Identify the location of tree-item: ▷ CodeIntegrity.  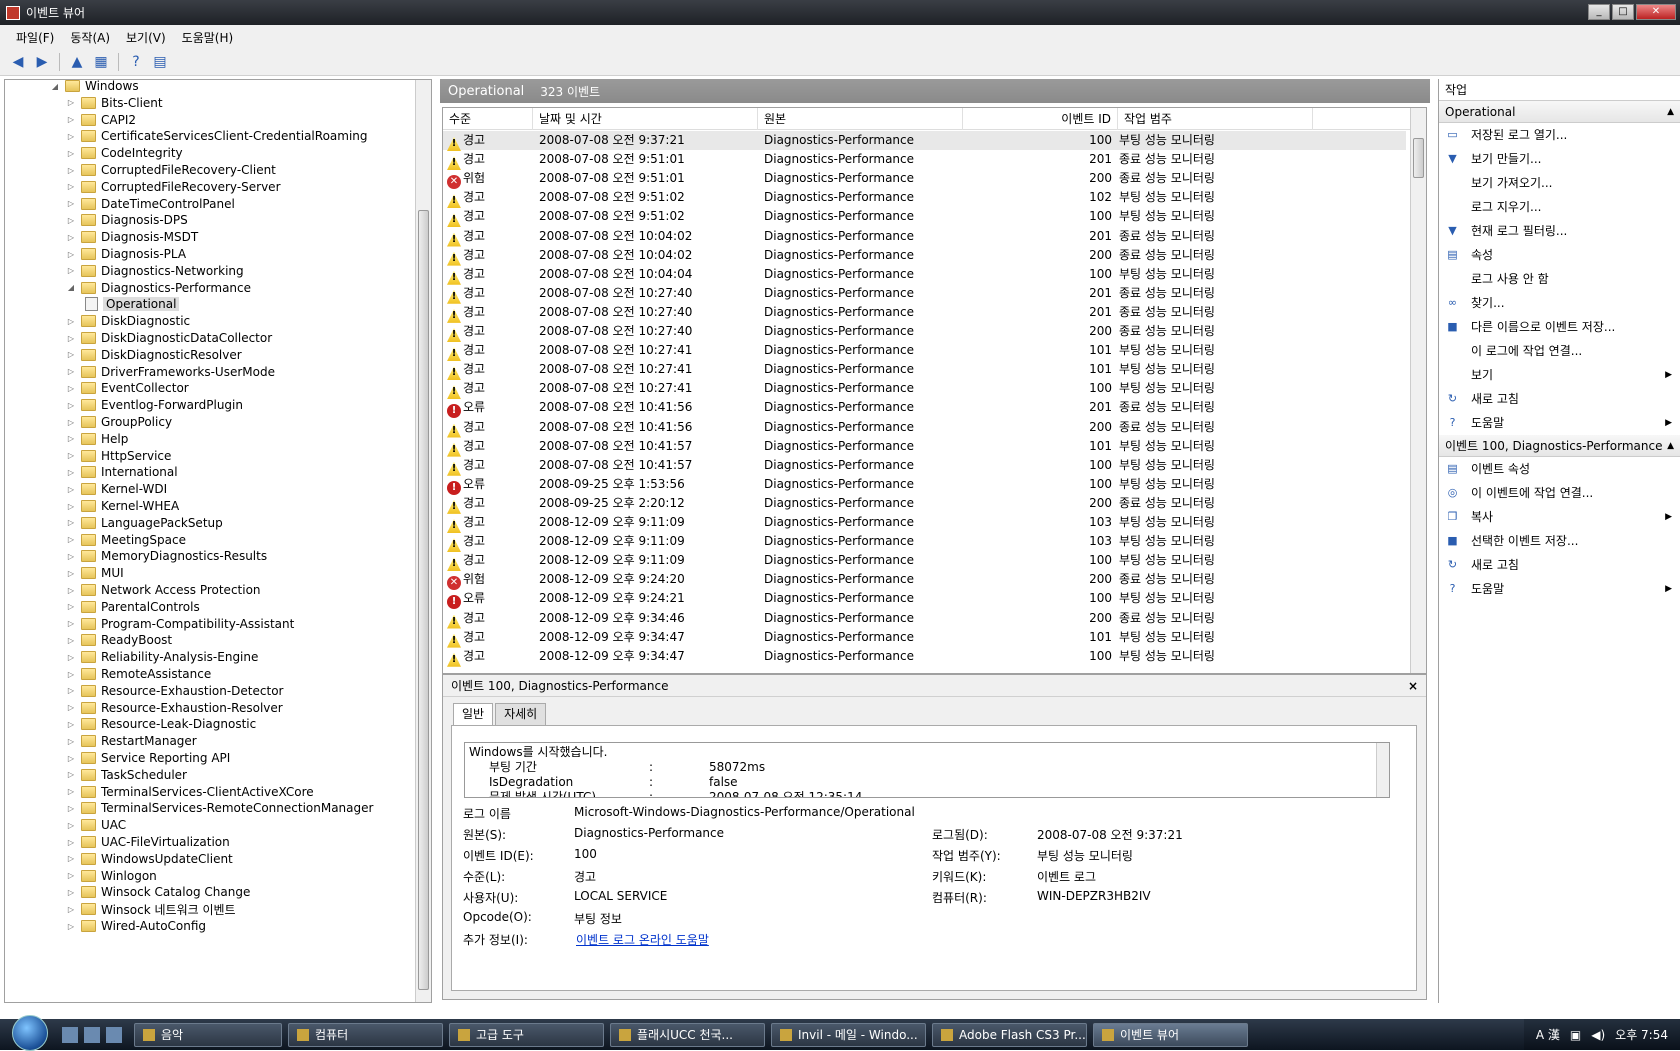
(124, 153).